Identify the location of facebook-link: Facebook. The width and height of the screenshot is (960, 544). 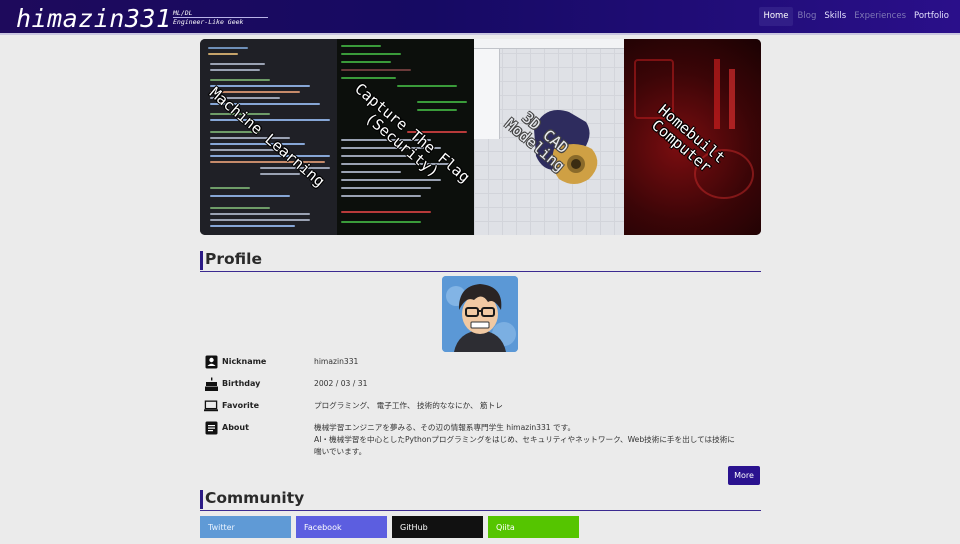
(341, 527).